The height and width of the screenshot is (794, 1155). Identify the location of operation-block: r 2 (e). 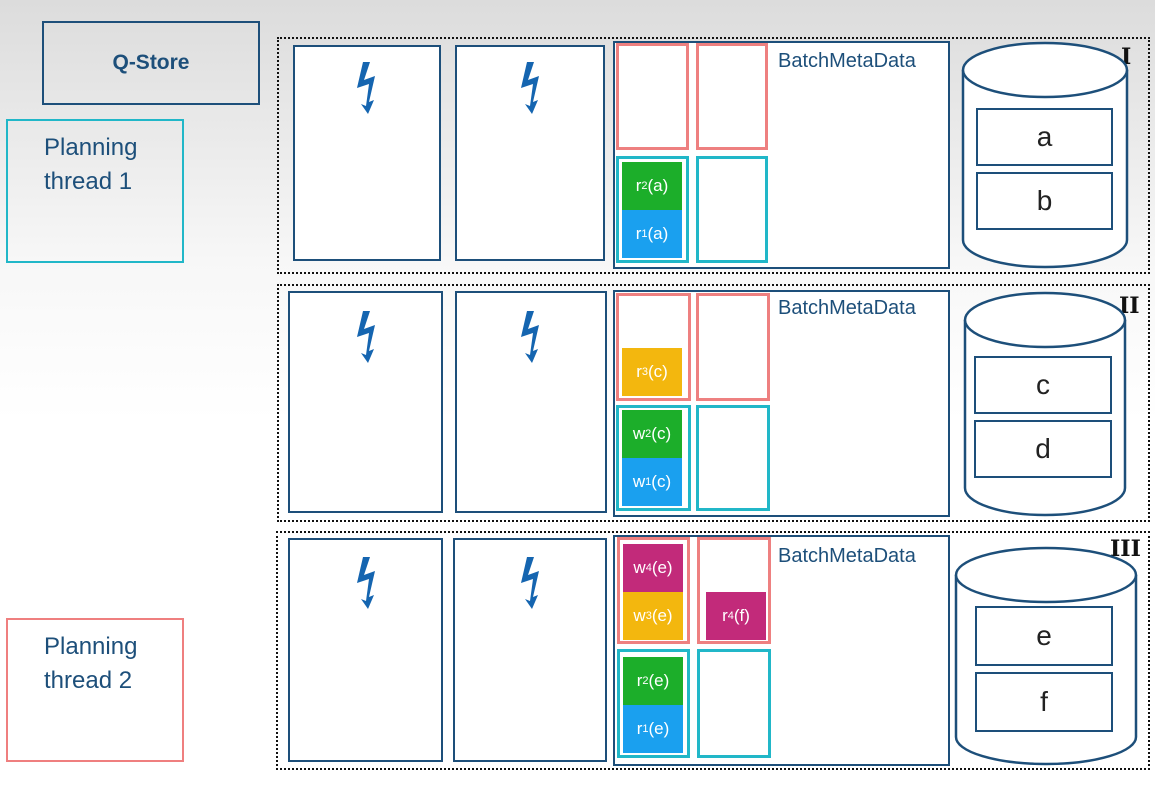
(653, 681).